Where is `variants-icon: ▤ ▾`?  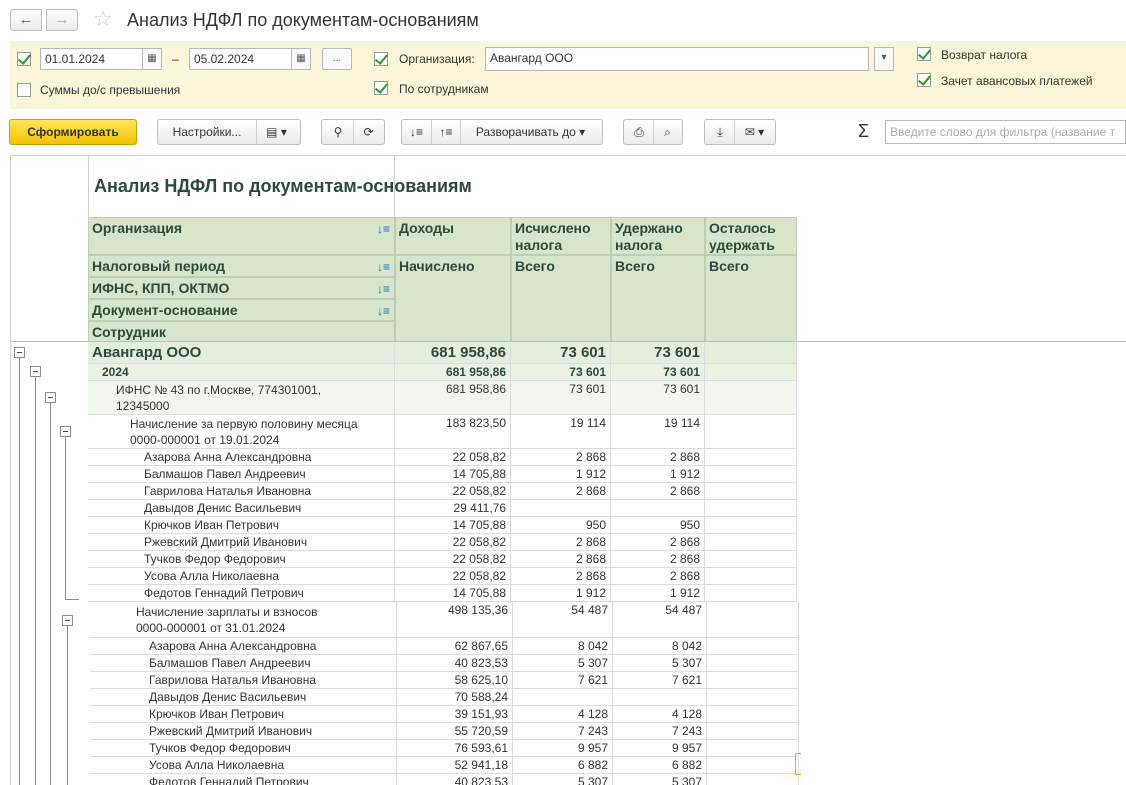 variants-icon: ▤ ▾ is located at coordinates (276, 132).